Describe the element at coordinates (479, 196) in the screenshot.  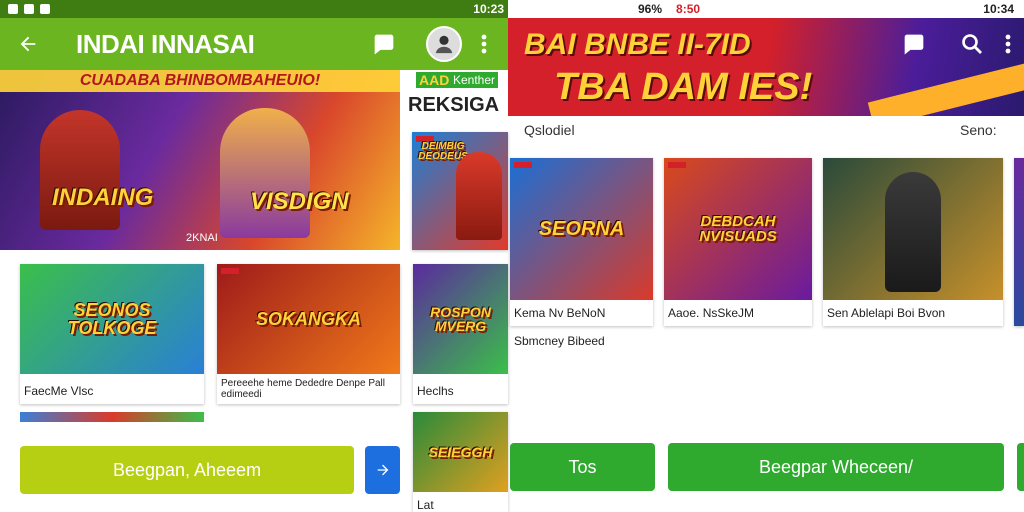
I see `side-tile-character` at that location.